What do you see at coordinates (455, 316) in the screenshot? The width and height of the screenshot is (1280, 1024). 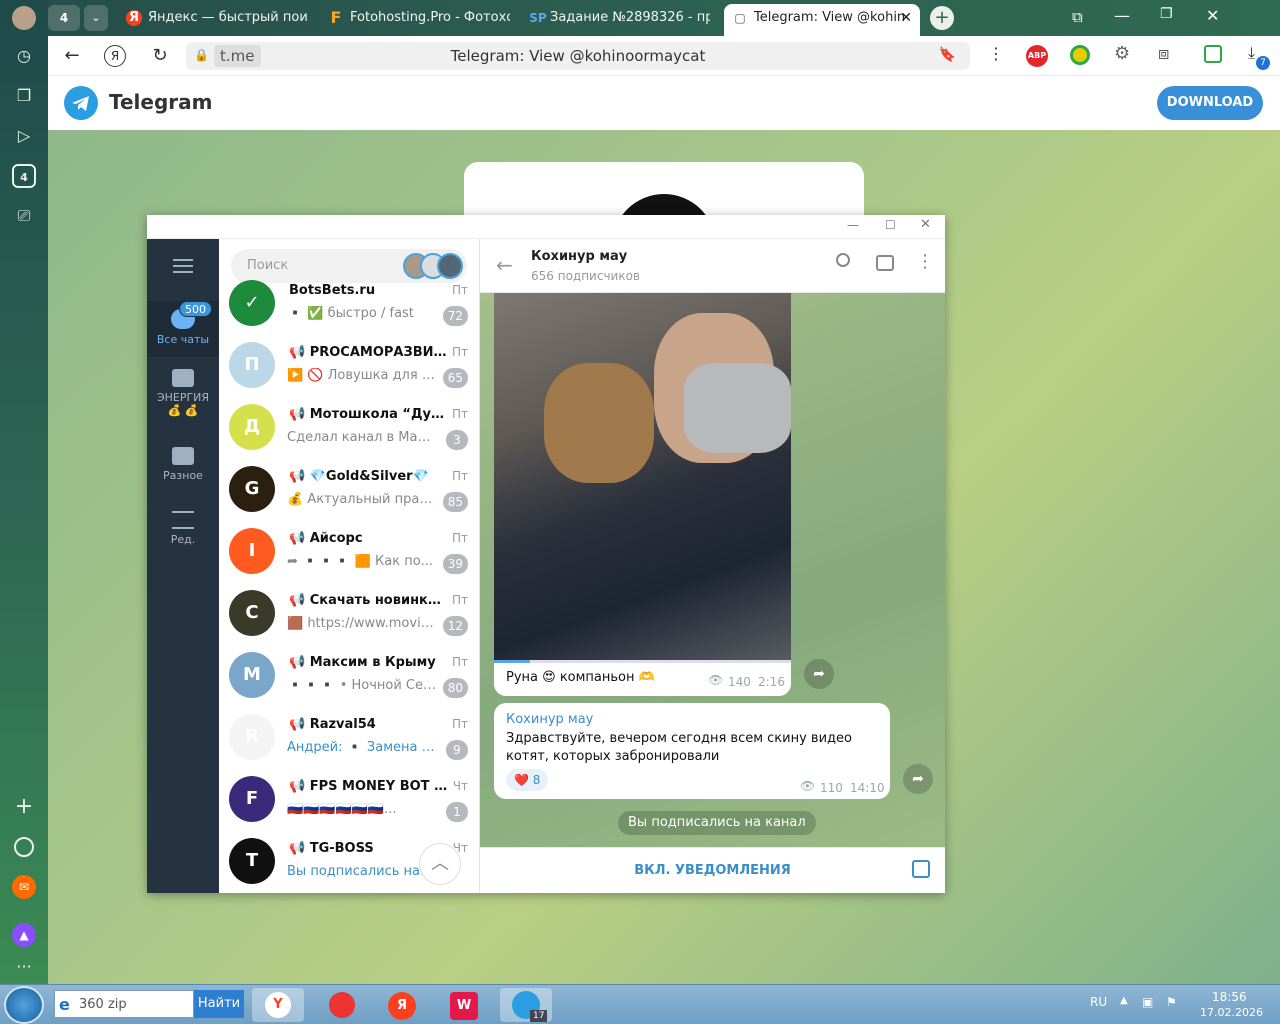 I see `unread-count-badge: 72` at bounding box center [455, 316].